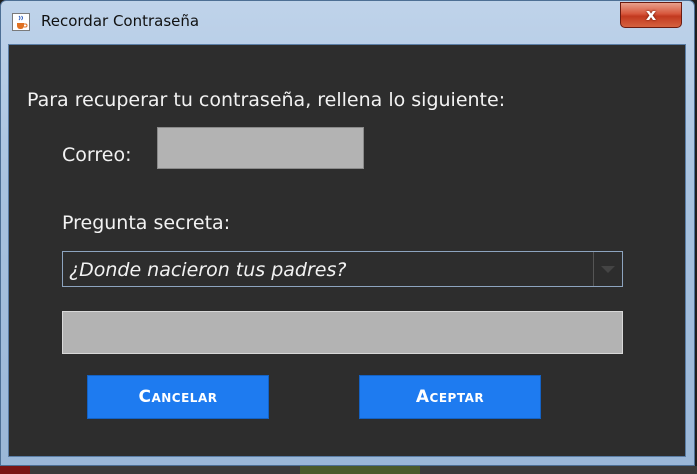 This screenshot has height=474, width=697. I want to click on cancel-button: Cancelar, so click(178, 397).